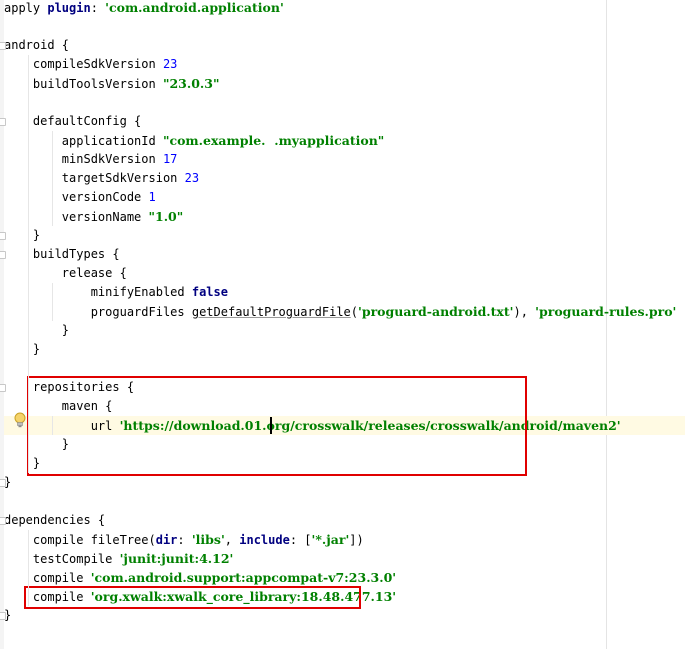 This screenshot has width=685, height=649. Describe the element at coordinates (208, 539) in the screenshot. I see `code-token-str: 'libs'` at that location.